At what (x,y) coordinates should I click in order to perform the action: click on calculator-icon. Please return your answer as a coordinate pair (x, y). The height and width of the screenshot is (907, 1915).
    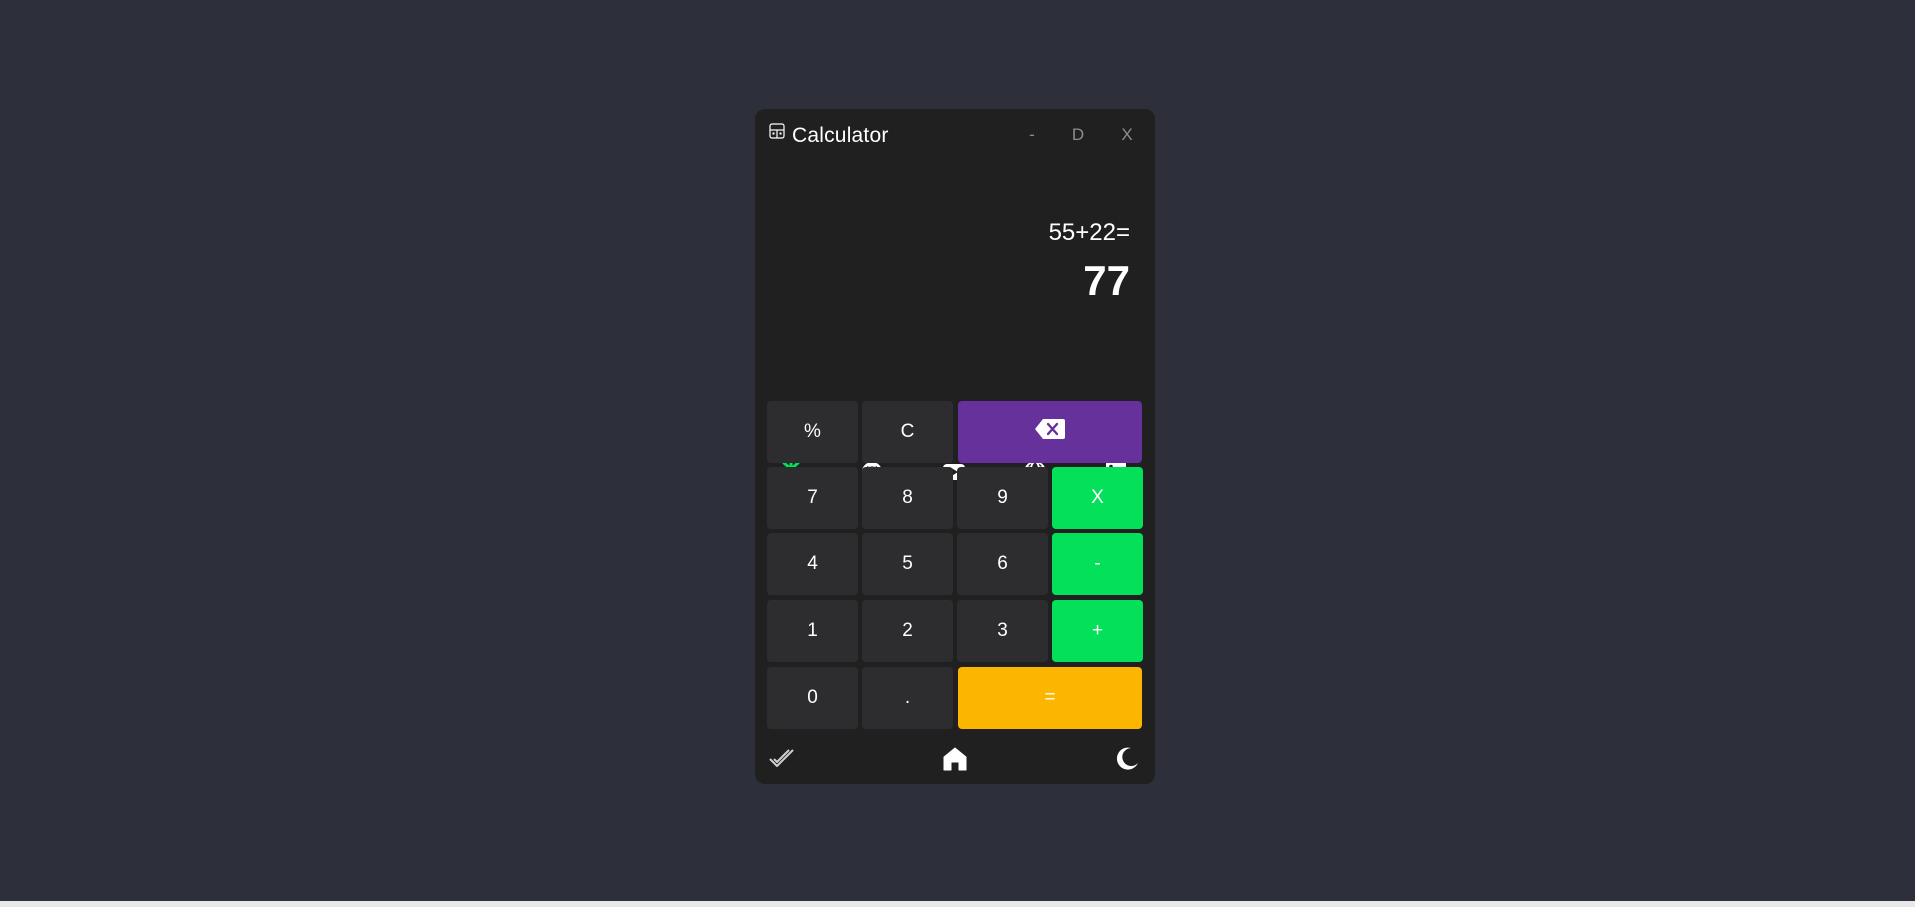
    Looking at the image, I should click on (777, 131).